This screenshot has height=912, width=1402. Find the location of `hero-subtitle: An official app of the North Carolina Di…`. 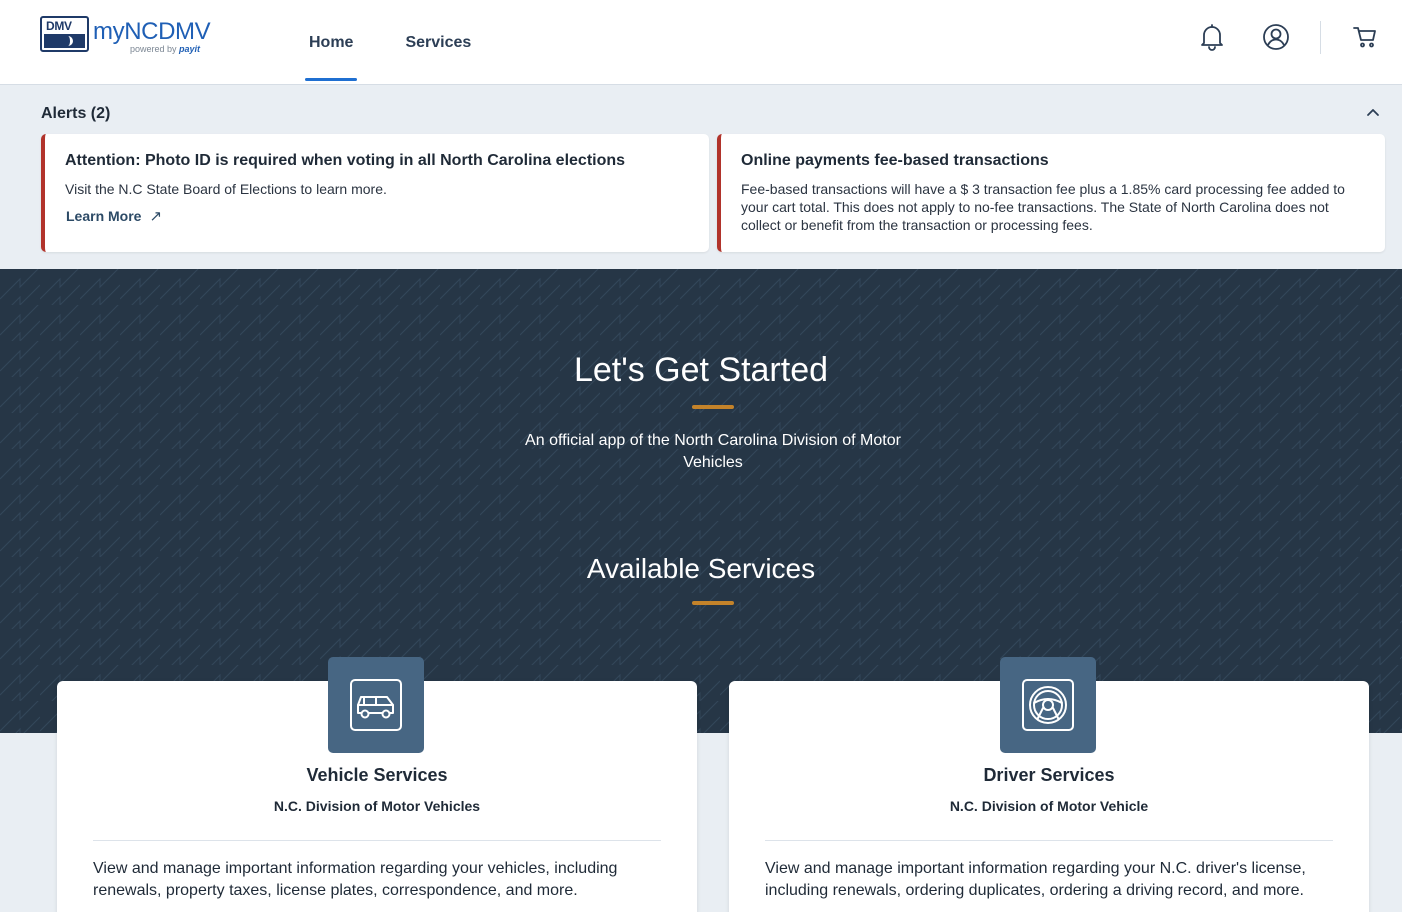

hero-subtitle: An official app of the North Carolina Di… is located at coordinates (713, 451).